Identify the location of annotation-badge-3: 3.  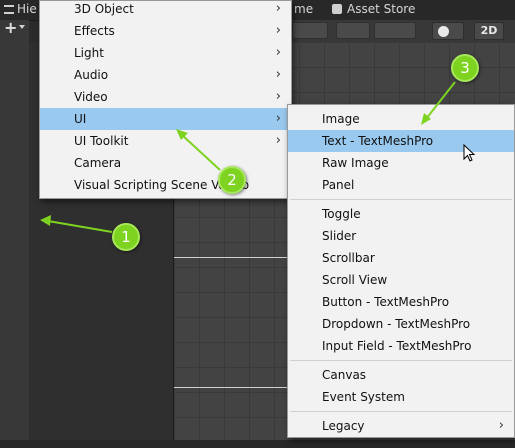
(465, 68).